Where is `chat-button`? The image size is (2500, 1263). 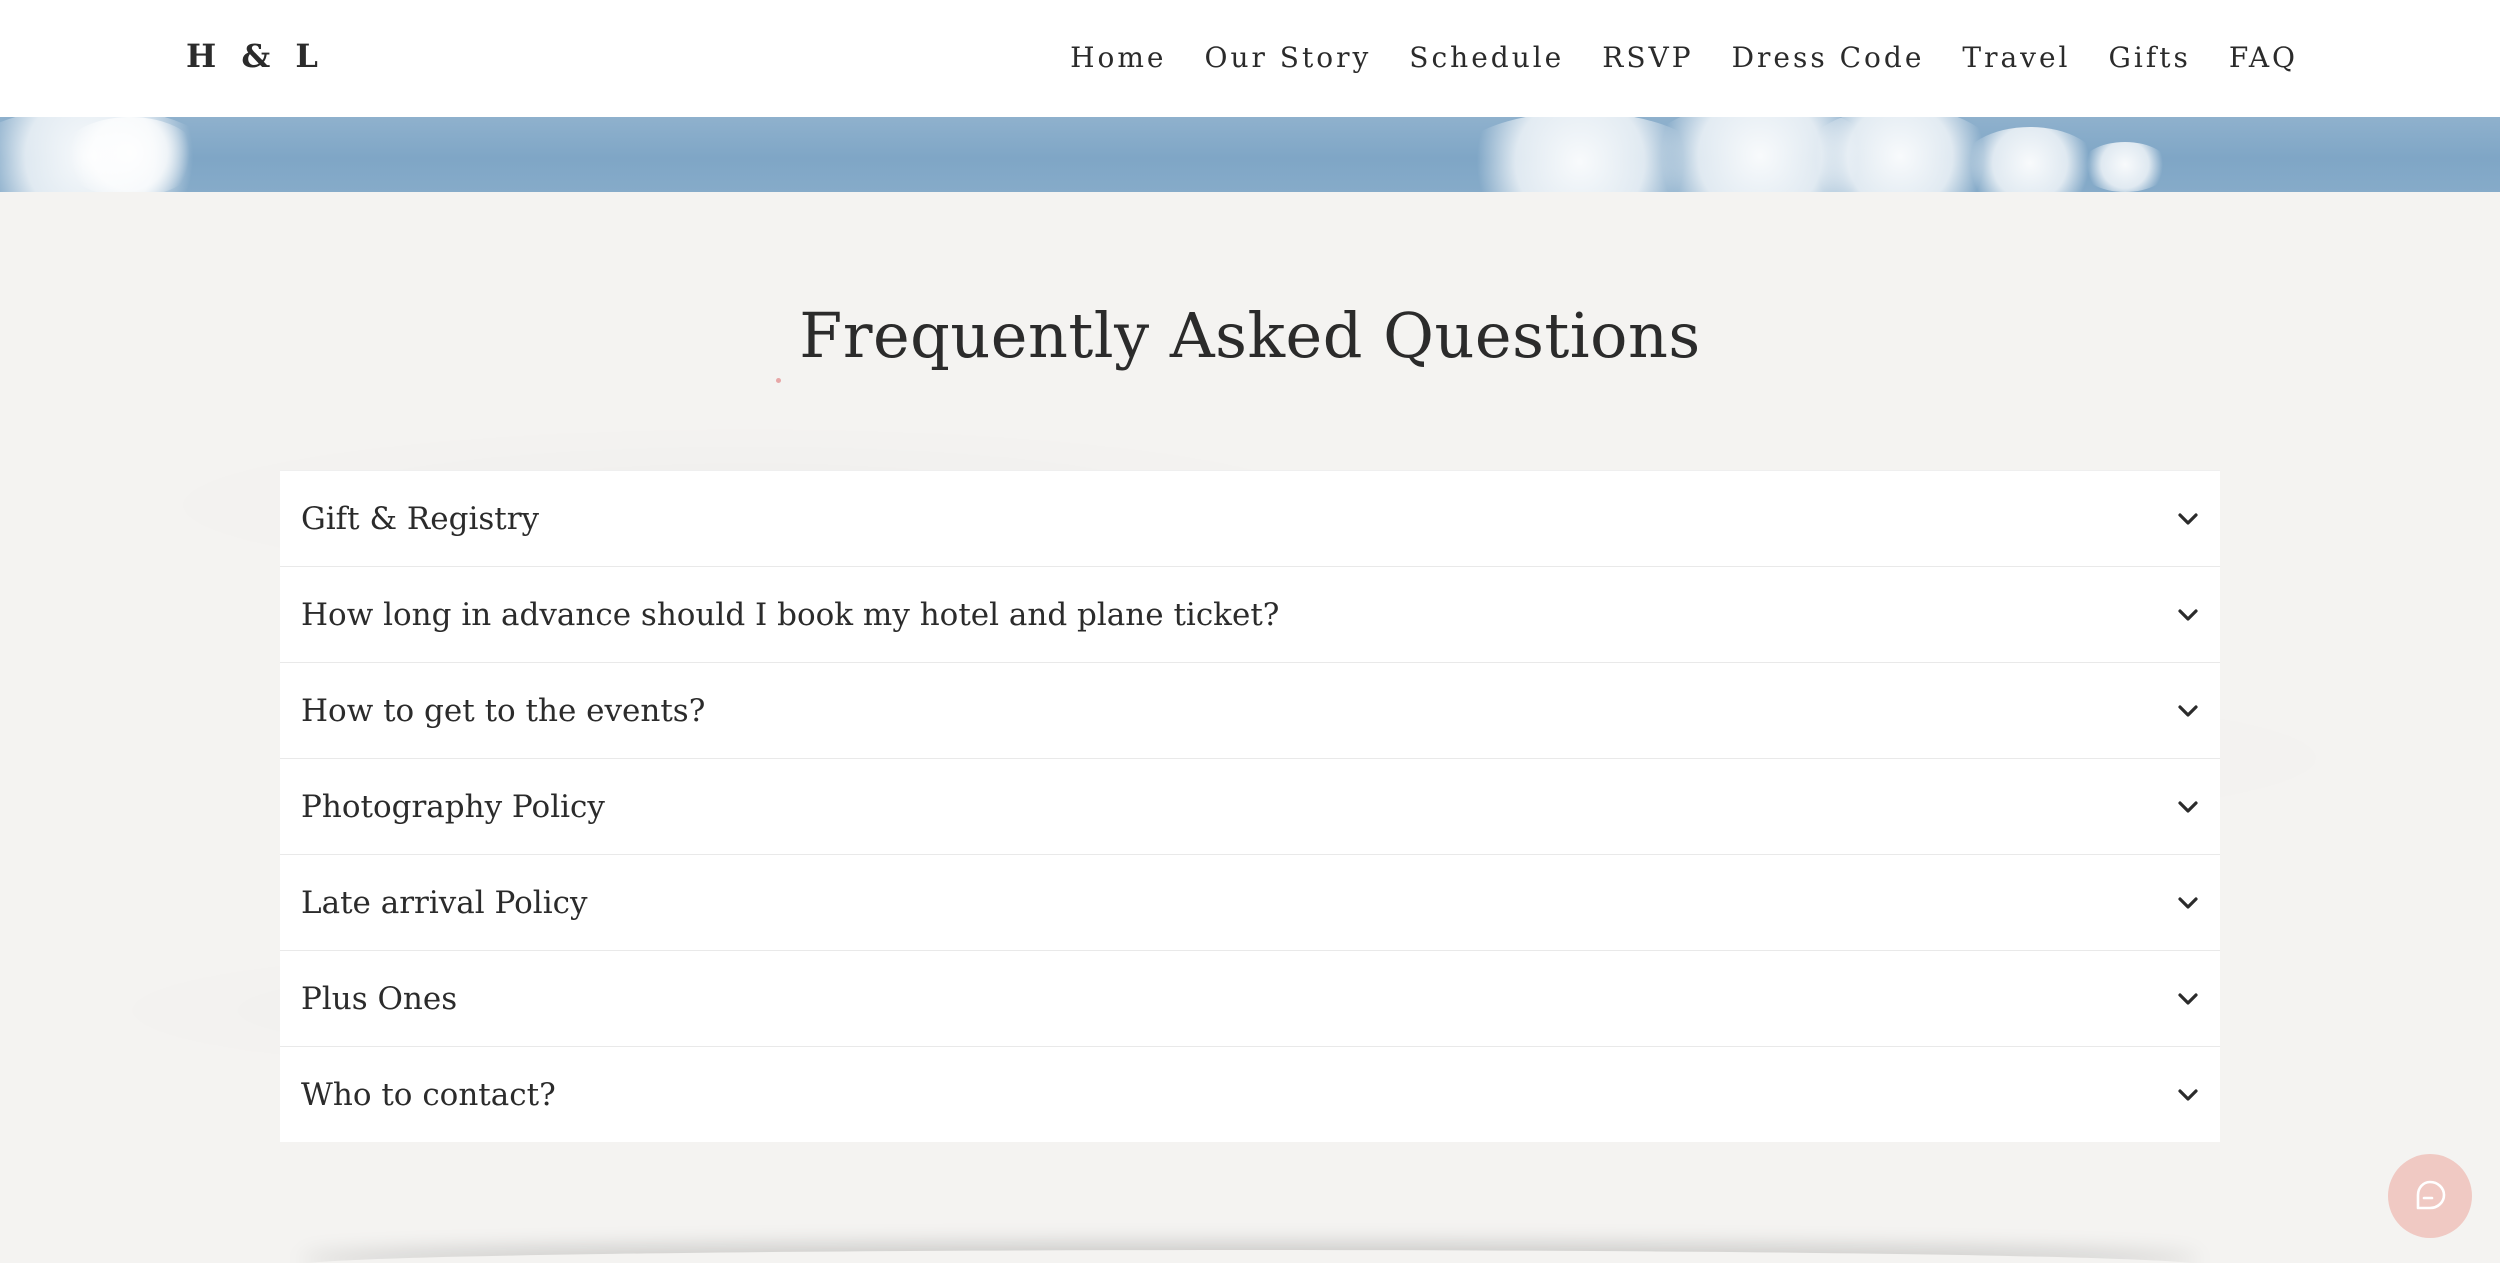
chat-button is located at coordinates (2430, 1196).